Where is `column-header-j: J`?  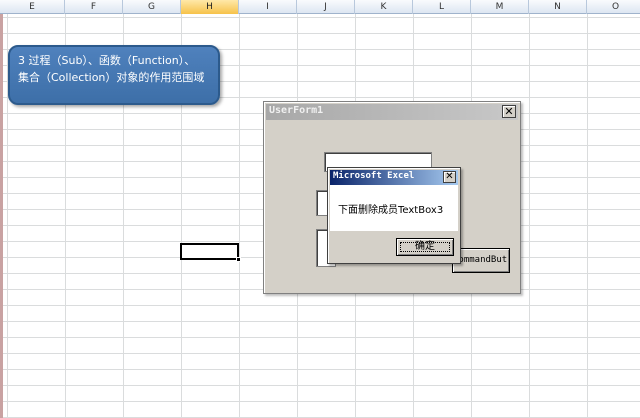
column-header-j: J is located at coordinates (326, 7).